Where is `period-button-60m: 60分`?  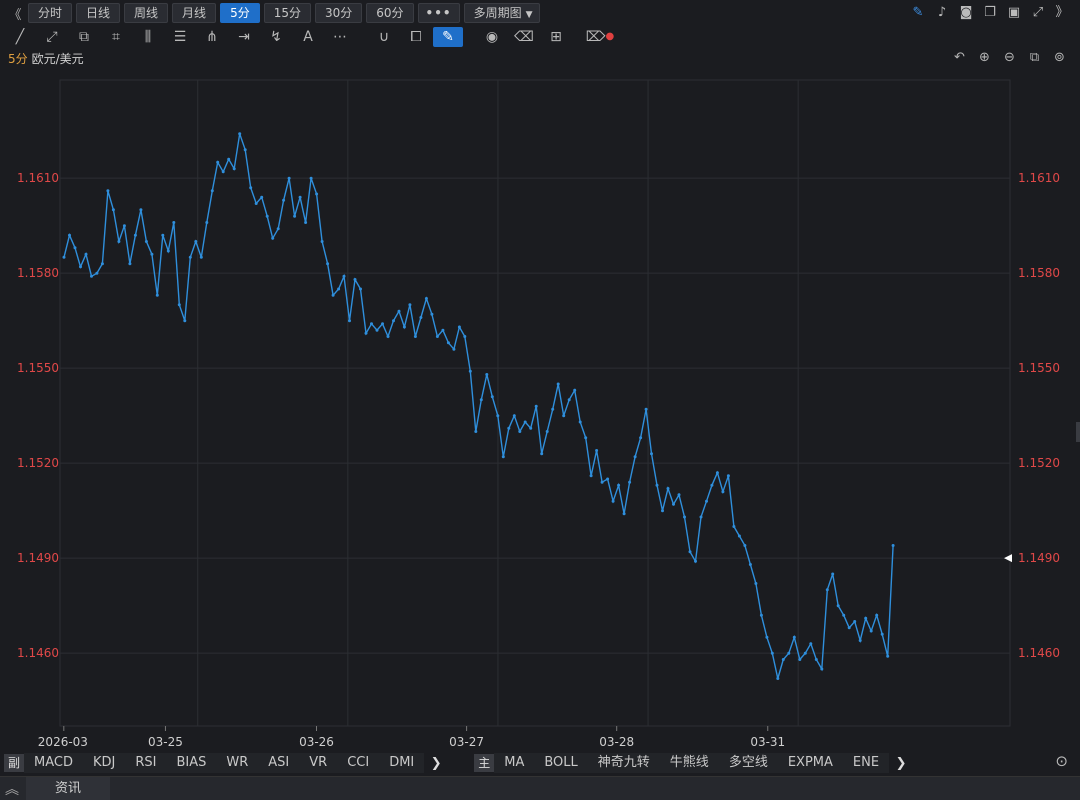
period-button-60m: 60分 is located at coordinates (390, 13).